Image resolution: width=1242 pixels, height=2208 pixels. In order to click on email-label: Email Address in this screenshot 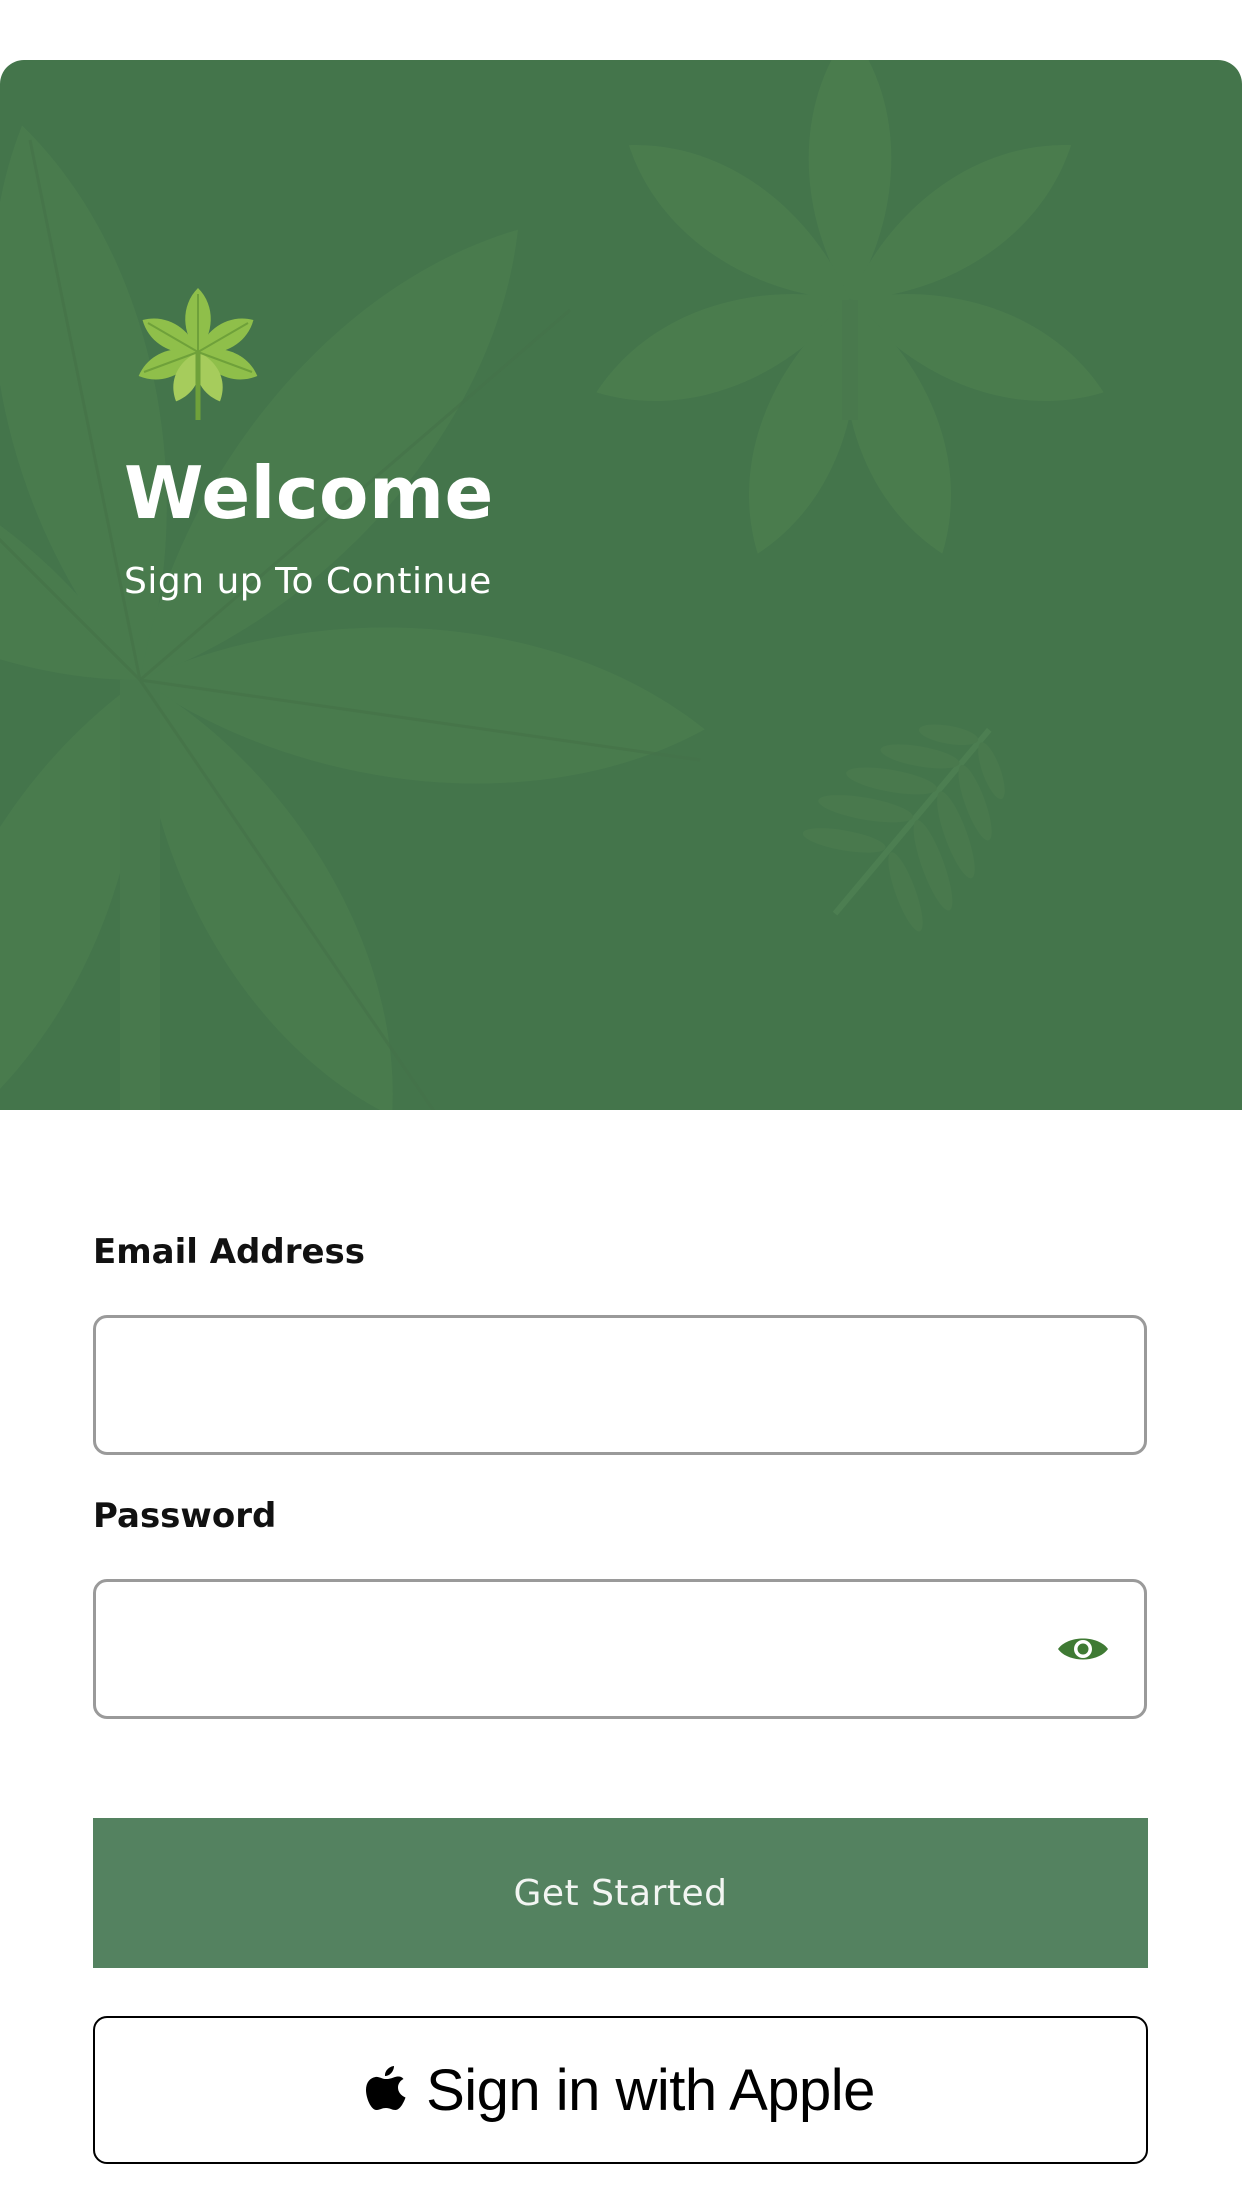, I will do `click(229, 1252)`.